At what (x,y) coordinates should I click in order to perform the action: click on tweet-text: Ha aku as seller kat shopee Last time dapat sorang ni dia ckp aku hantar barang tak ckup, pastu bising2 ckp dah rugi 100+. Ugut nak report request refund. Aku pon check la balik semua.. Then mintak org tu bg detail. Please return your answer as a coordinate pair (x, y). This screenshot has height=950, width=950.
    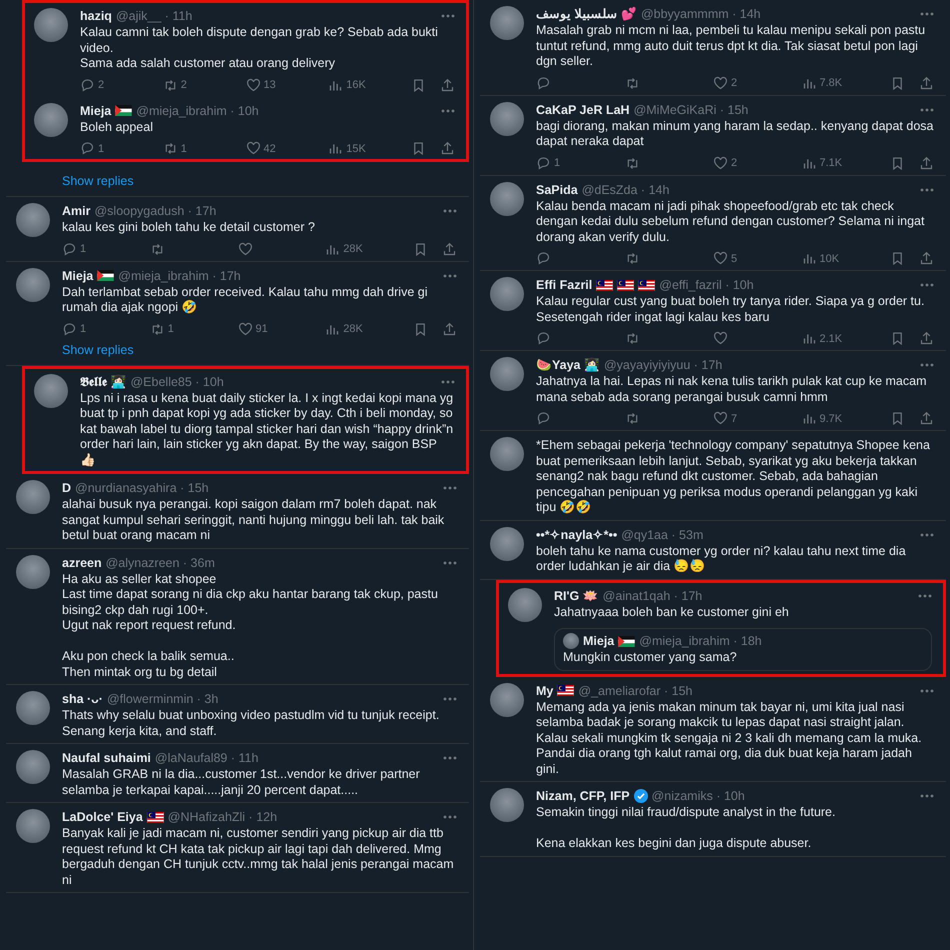
    Looking at the image, I should click on (250, 626).